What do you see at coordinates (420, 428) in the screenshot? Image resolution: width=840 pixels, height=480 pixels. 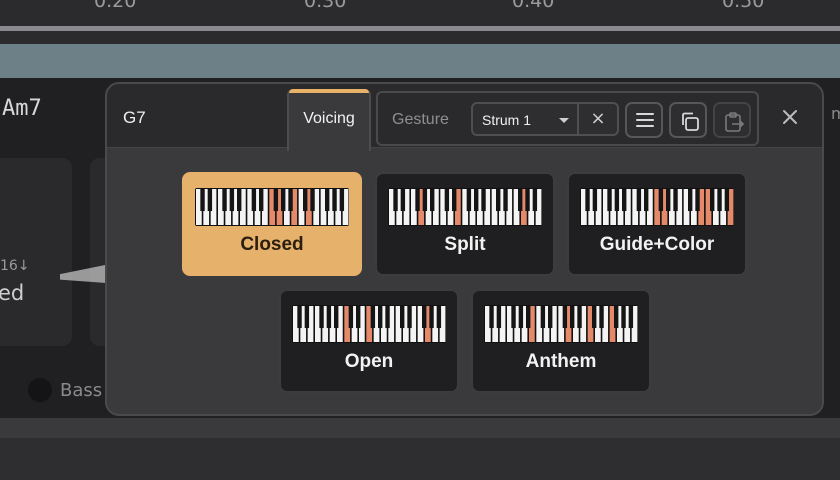 I see `bottom-bar` at bounding box center [420, 428].